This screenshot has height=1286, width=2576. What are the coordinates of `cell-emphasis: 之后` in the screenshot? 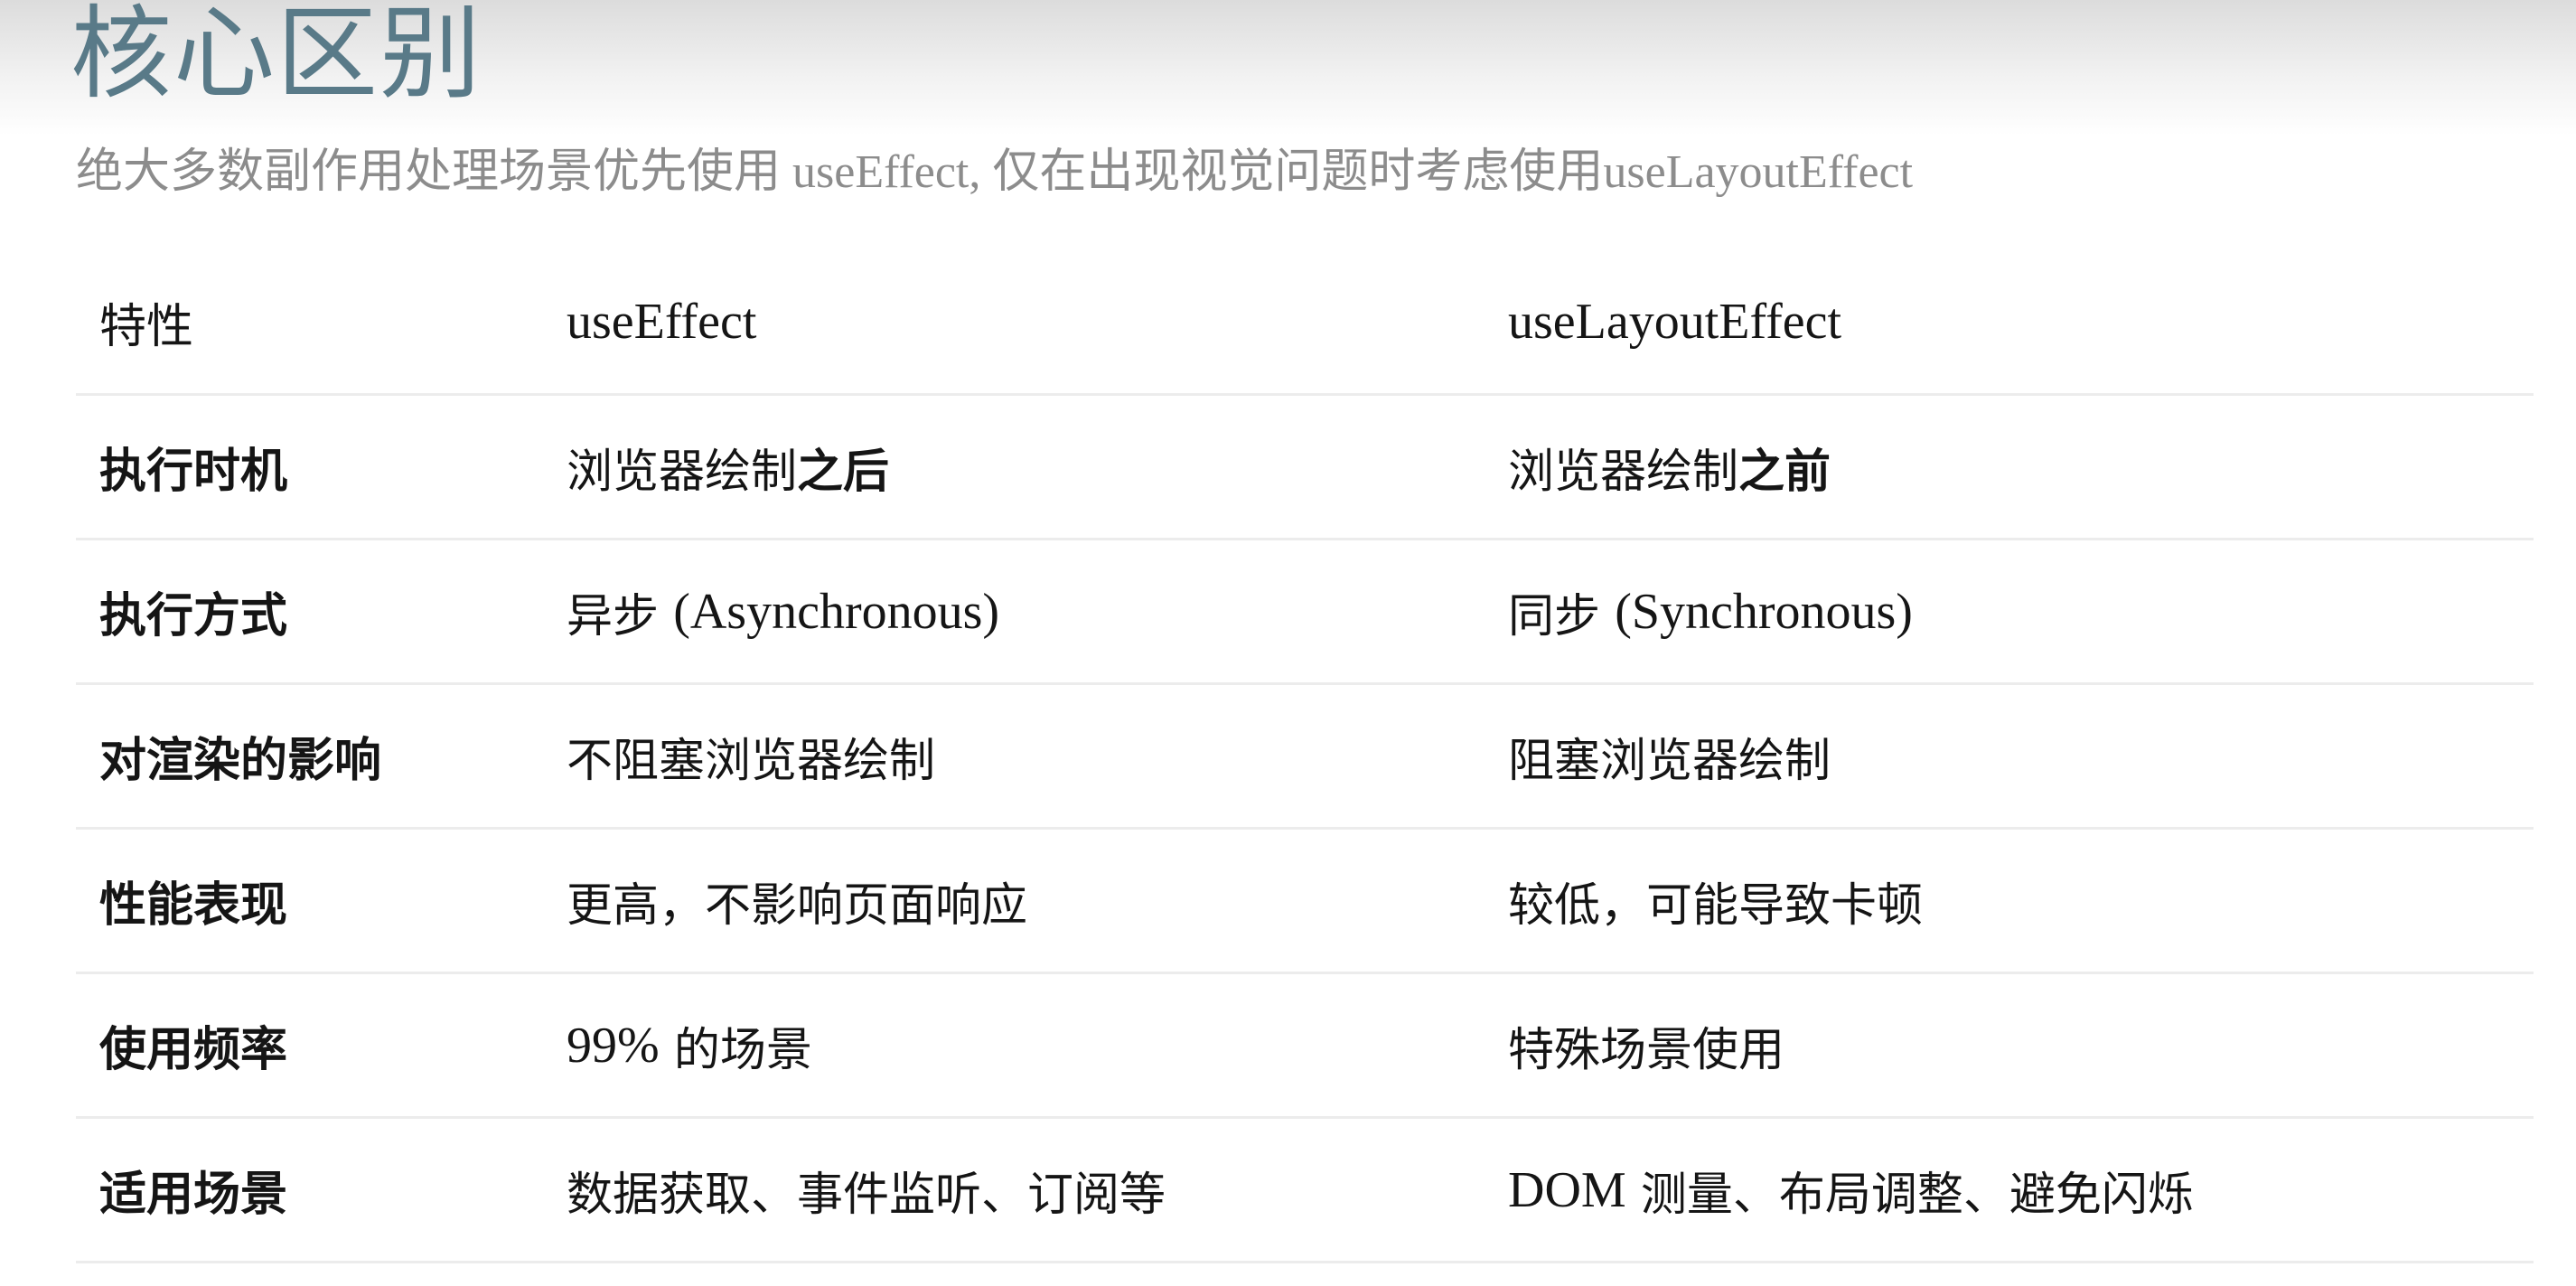 It's located at (843, 472).